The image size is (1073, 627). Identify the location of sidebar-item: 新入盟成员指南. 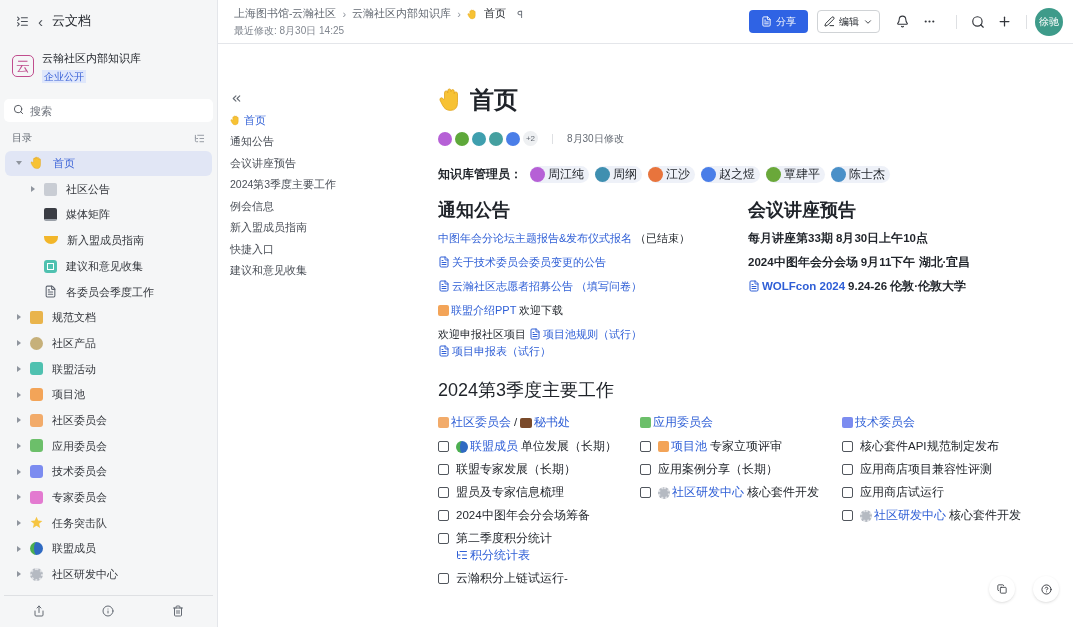
(108, 240).